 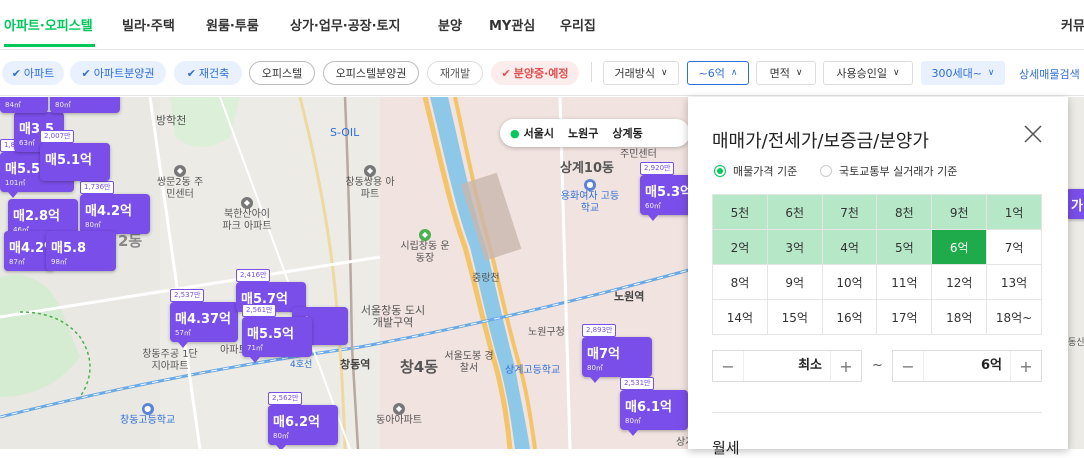 What do you see at coordinates (963, 73) in the screenshot?
I see `dropdown-households: 300세대~ ∨` at bounding box center [963, 73].